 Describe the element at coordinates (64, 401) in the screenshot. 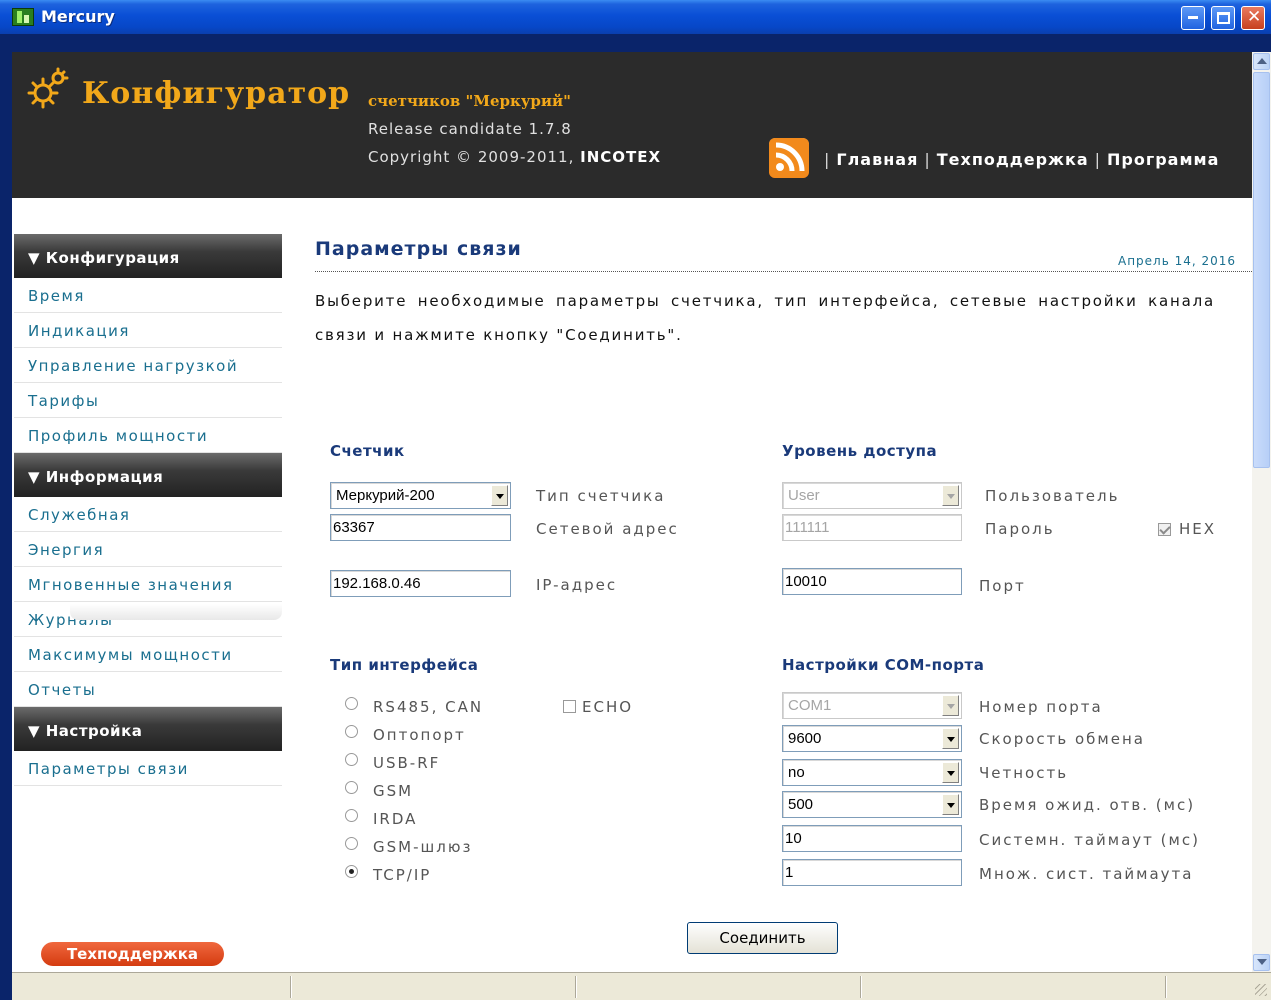

I see `sidebar-item-label: Тарифы` at that location.